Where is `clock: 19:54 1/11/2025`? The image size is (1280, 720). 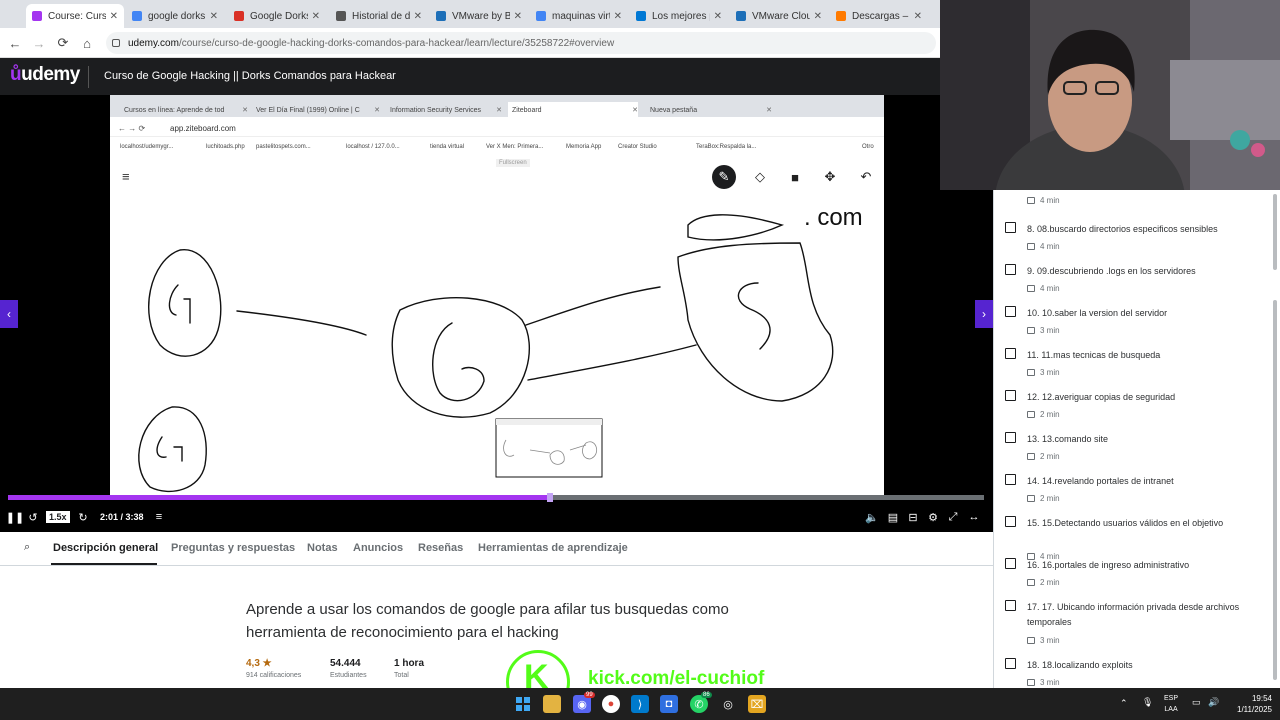 clock: 19:54 1/11/2025 is located at coordinates (1250, 704).